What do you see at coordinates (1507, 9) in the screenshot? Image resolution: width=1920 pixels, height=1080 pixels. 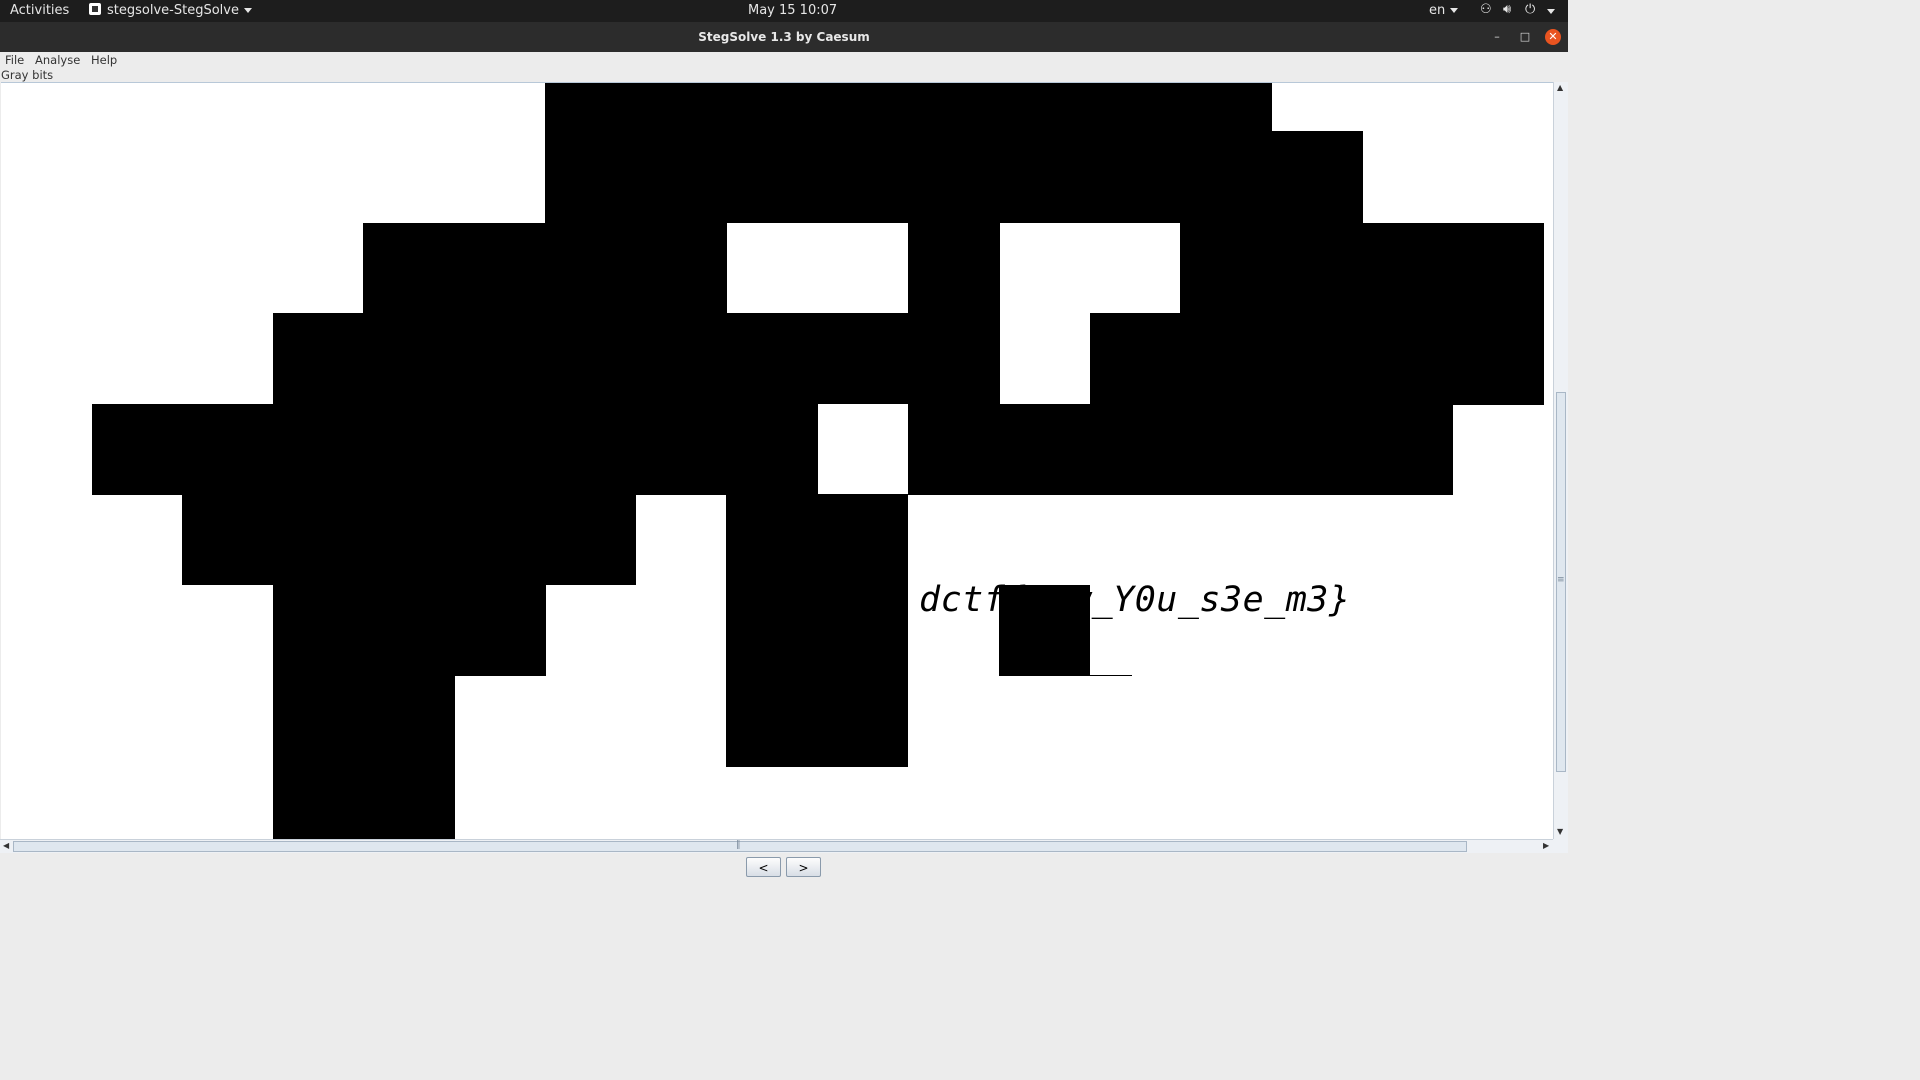 I see `volume-icon: 🔊︎` at bounding box center [1507, 9].